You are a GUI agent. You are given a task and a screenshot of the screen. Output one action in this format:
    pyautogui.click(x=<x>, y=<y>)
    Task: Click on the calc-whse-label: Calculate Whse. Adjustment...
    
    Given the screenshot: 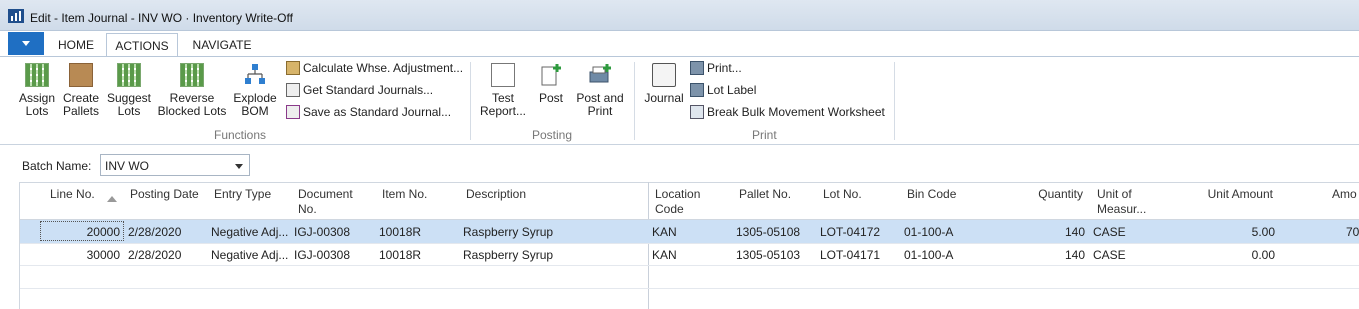 What is the action you would take?
    pyautogui.click(x=383, y=68)
    